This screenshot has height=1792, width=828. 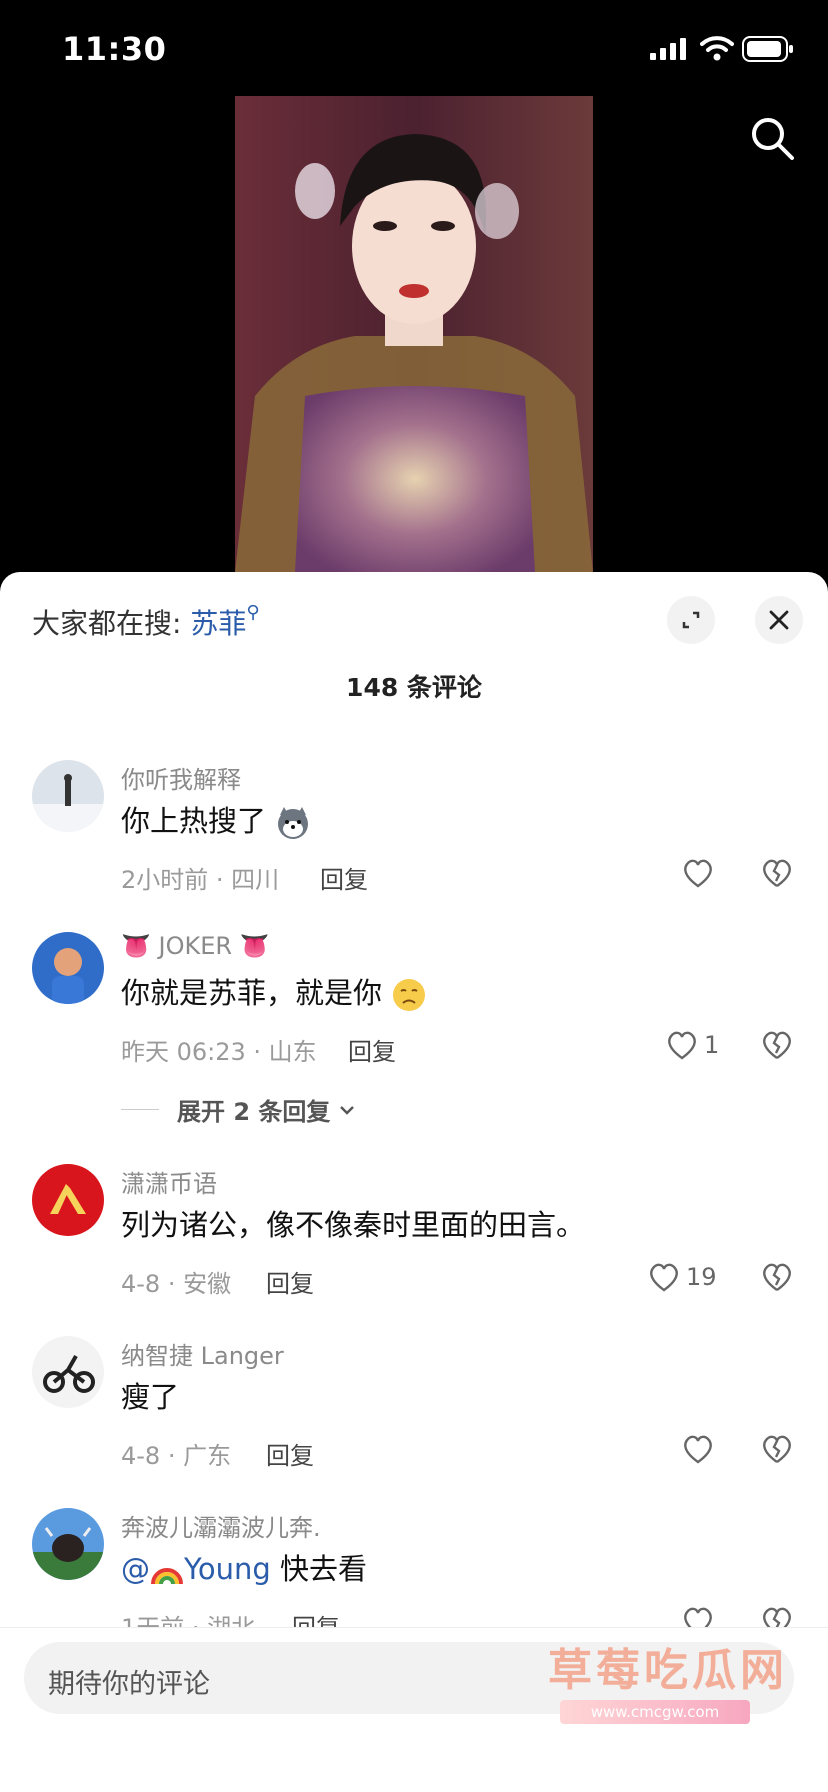 What do you see at coordinates (254, 1112) in the screenshot?
I see `expand-replies-label: 展开 2 条回复` at bounding box center [254, 1112].